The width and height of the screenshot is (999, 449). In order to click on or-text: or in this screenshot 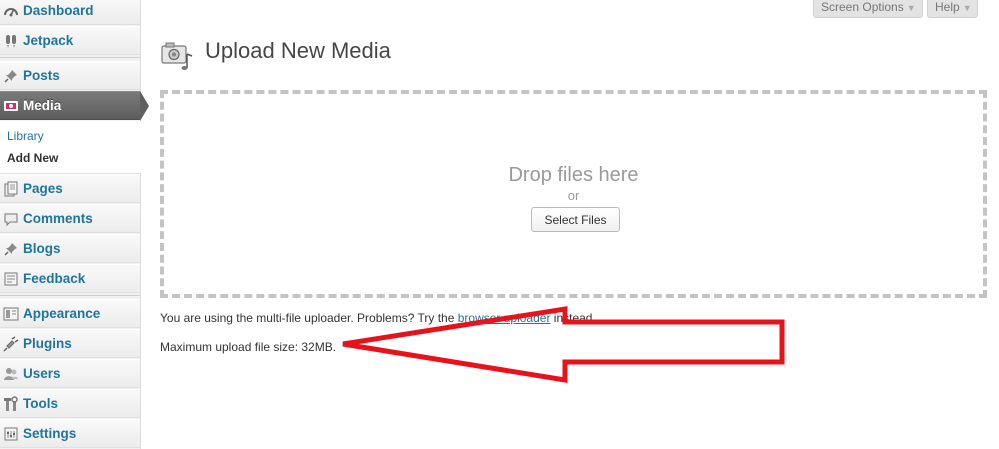, I will do `click(573, 195)`.